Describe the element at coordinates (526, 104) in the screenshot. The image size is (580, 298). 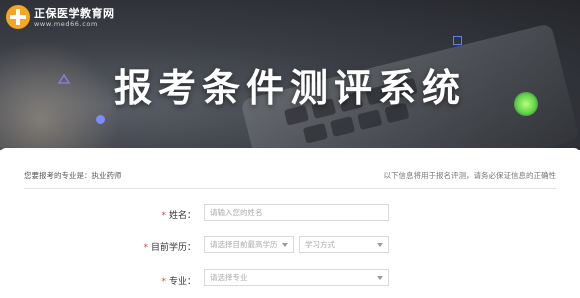
I see `glow-dot-decoration-icon` at that location.